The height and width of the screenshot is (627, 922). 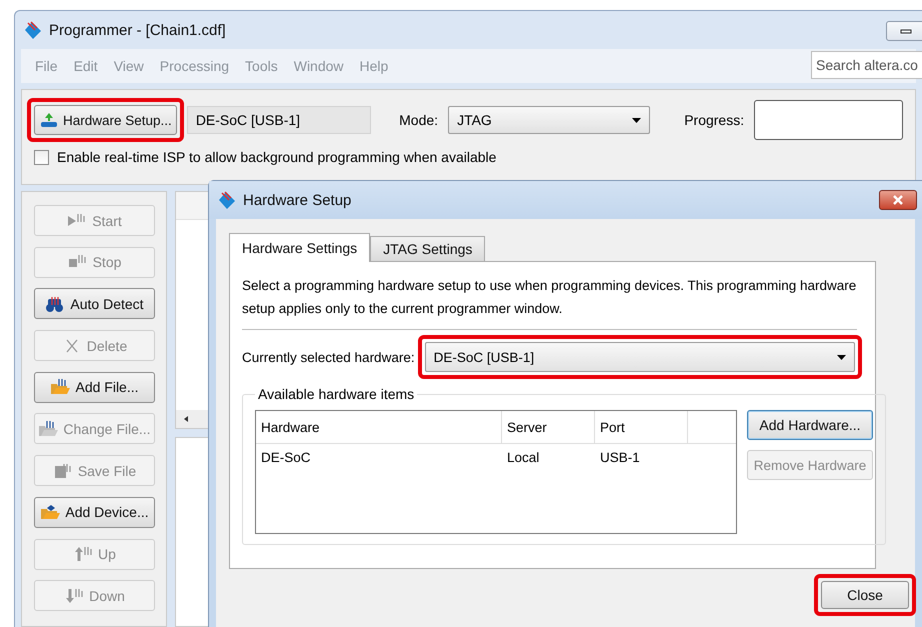 What do you see at coordinates (94, 304) in the screenshot?
I see `detect-button: Auto Detect` at bounding box center [94, 304].